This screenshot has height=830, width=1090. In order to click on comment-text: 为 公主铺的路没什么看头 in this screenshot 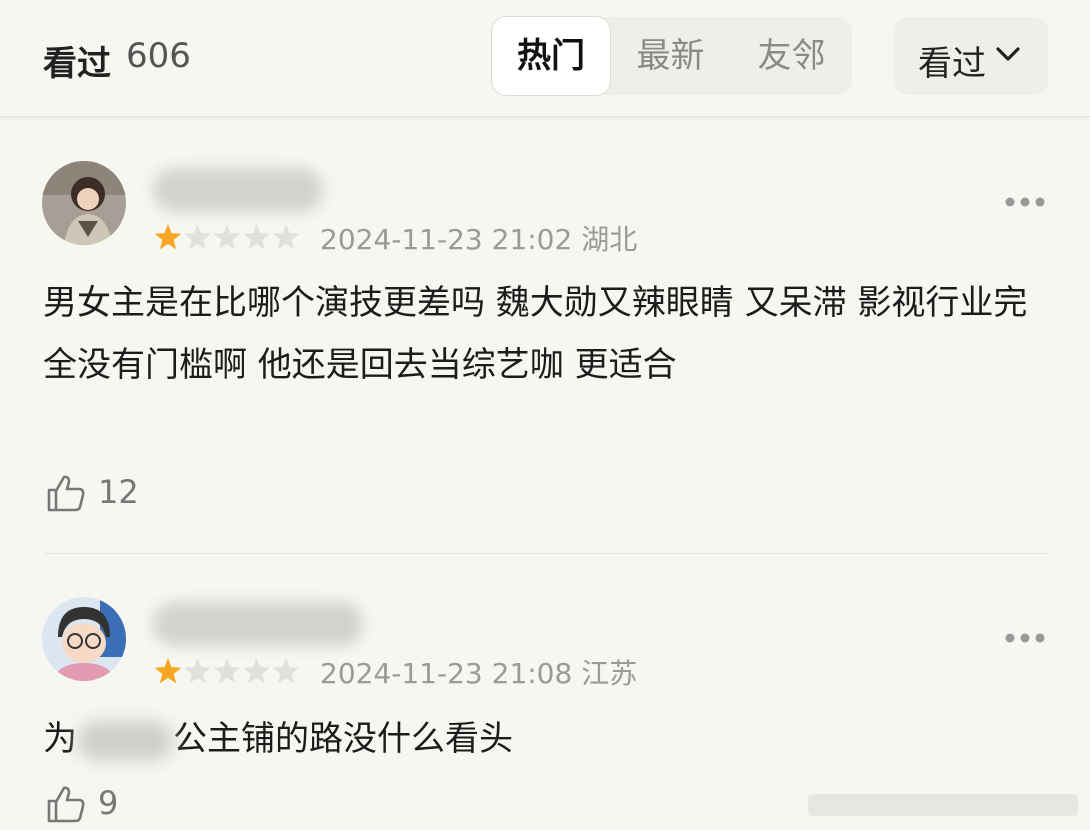, I will do `click(548, 739)`.